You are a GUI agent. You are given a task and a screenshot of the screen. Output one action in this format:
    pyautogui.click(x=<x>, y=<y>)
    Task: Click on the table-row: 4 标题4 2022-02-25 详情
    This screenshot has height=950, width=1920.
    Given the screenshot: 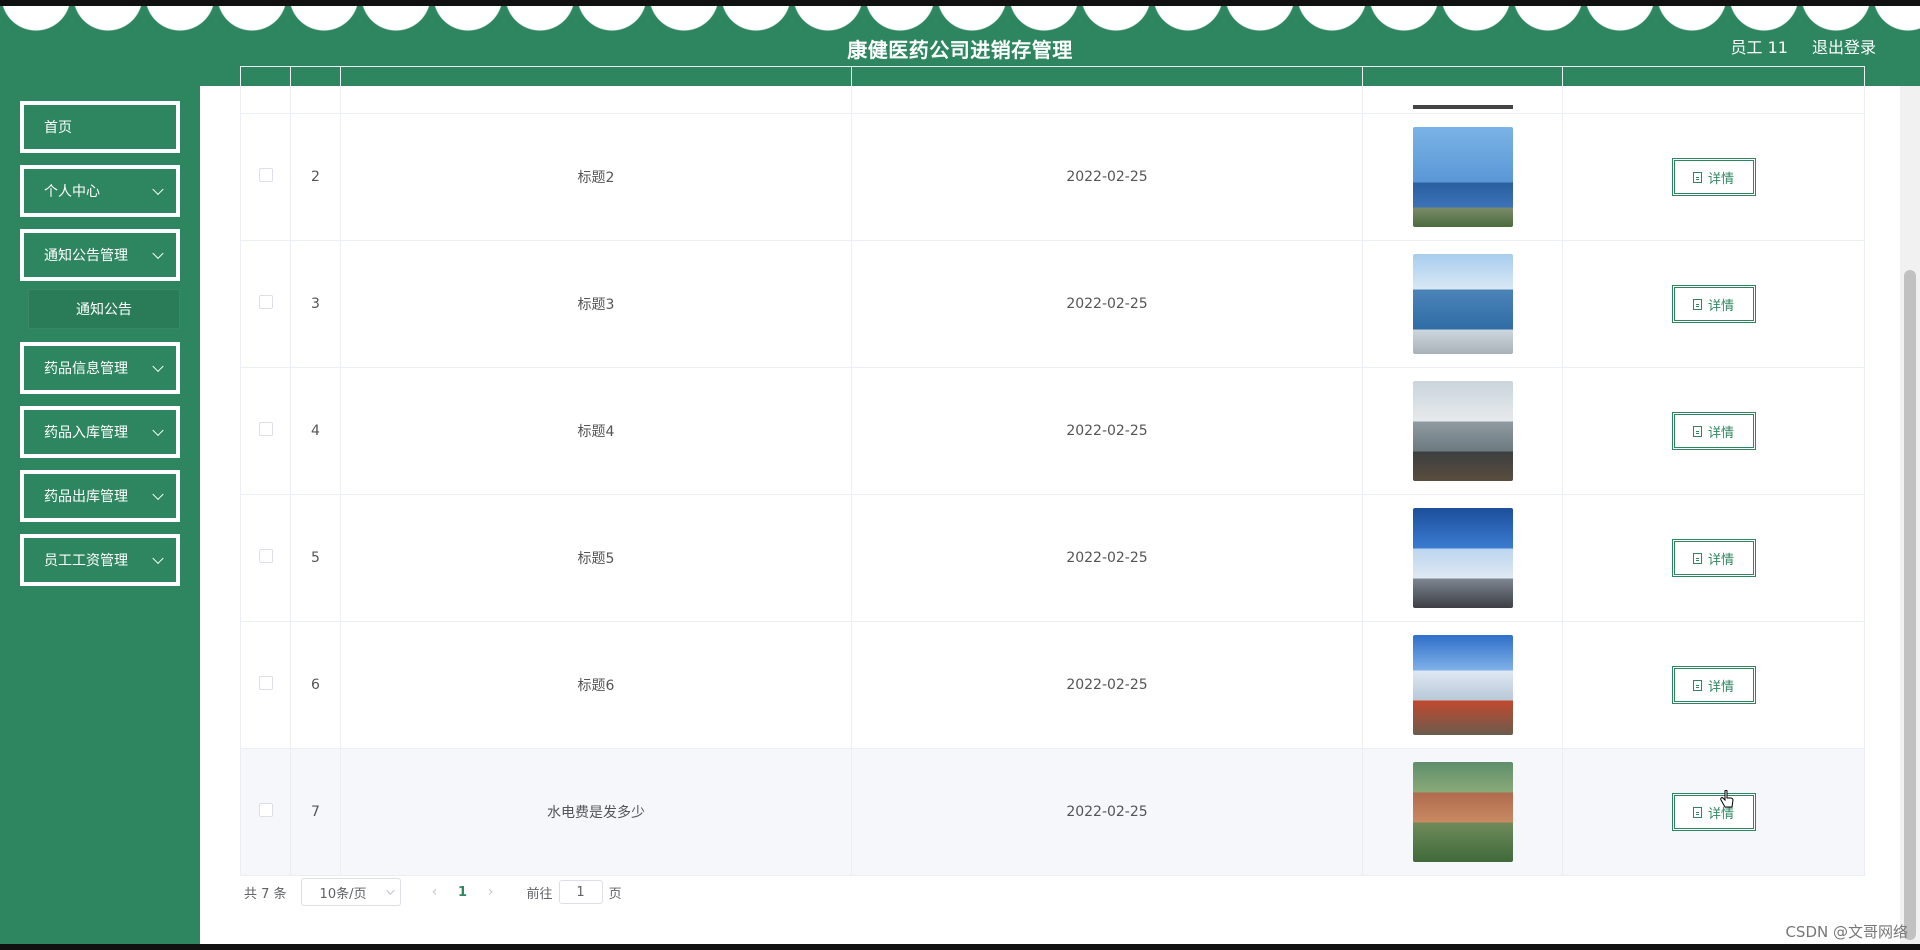 What is the action you would take?
    pyautogui.click(x=1052, y=431)
    